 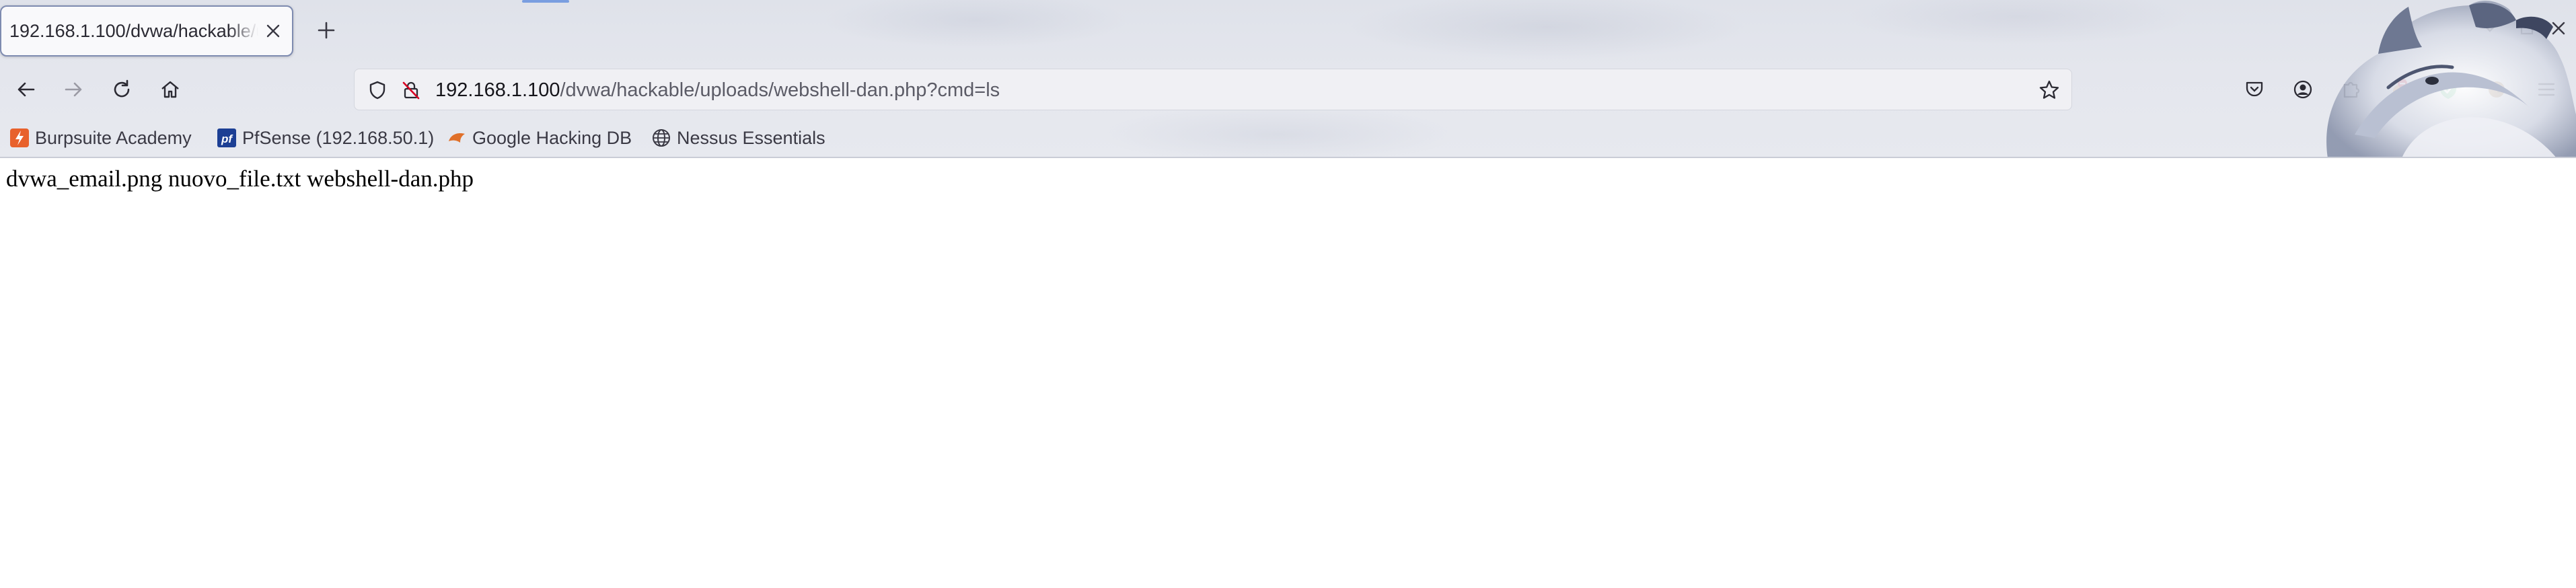 What do you see at coordinates (73, 89) in the screenshot?
I see `forward-button` at bounding box center [73, 89].